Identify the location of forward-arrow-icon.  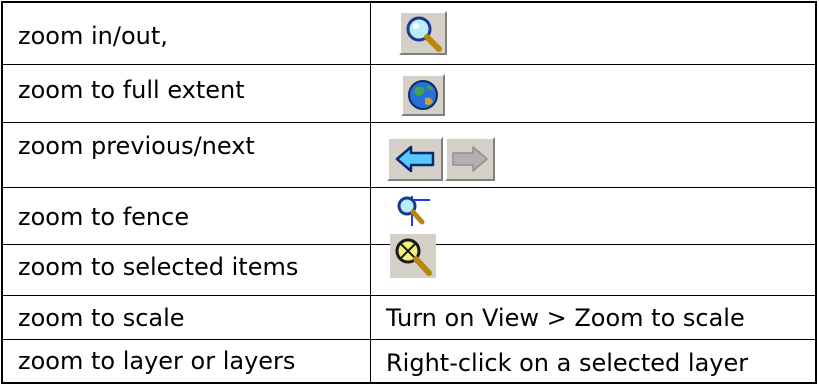
(470, 159).